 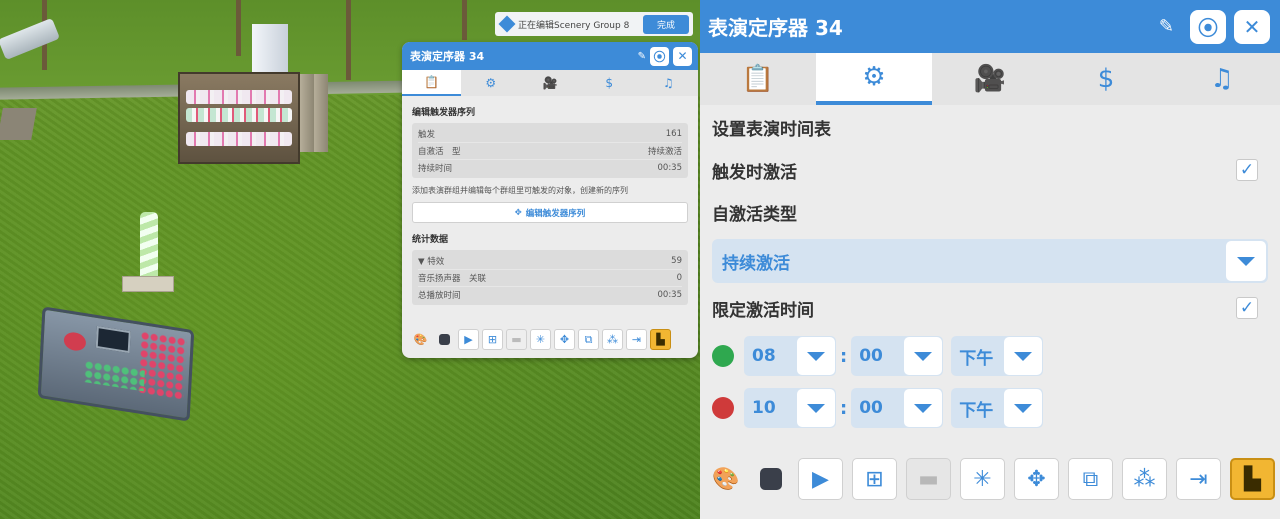 I want to click on row-label: 自激活 型, so click(x=439, y=152).